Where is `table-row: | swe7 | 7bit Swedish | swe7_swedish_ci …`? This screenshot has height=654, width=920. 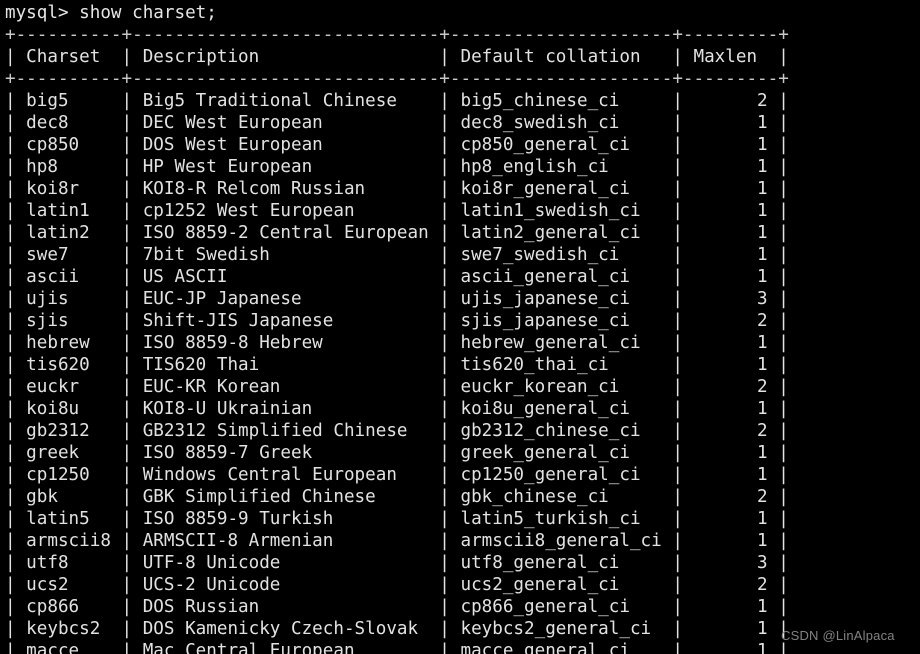 table-row: | swe7 | 7bit Swedish | swe7_swedish_ci … is located at coordinates (397, 255).